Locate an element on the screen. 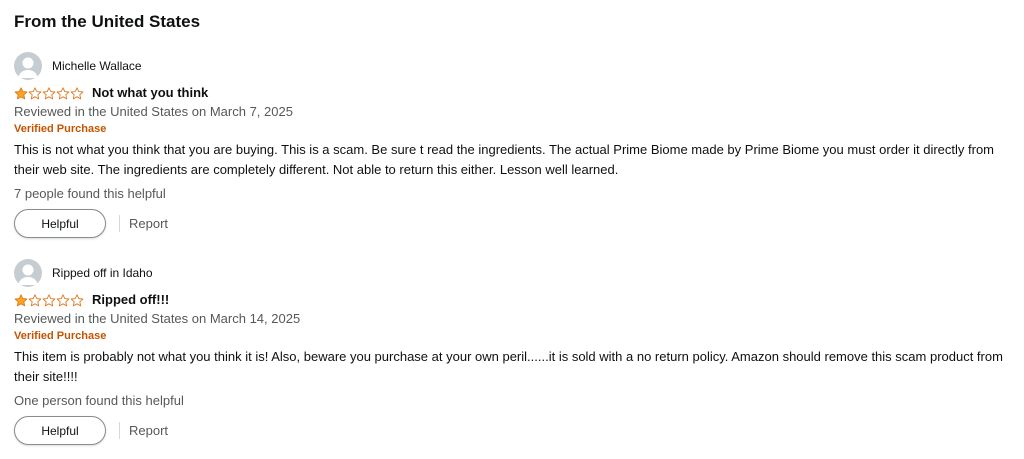 The width and height of the screenshot is (1024, 459). section-title: From the United States is located at coordinates (107, 21).